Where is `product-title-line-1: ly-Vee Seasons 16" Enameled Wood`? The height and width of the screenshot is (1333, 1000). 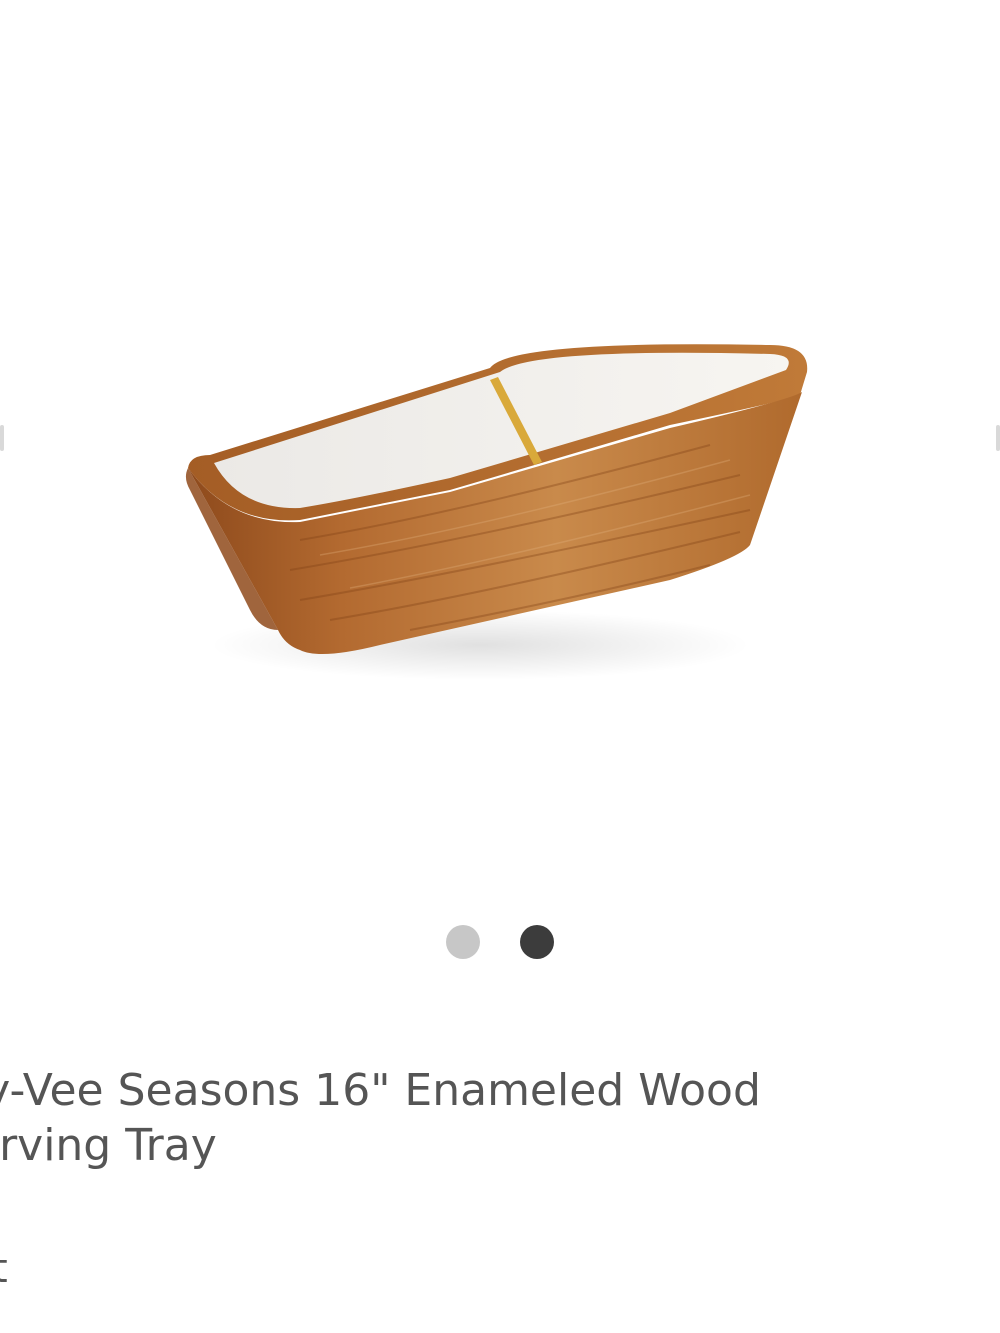
product-title-line-1: ly-Vee Seasons 16" Enameled Wood is located at coordinates (380, 1090).